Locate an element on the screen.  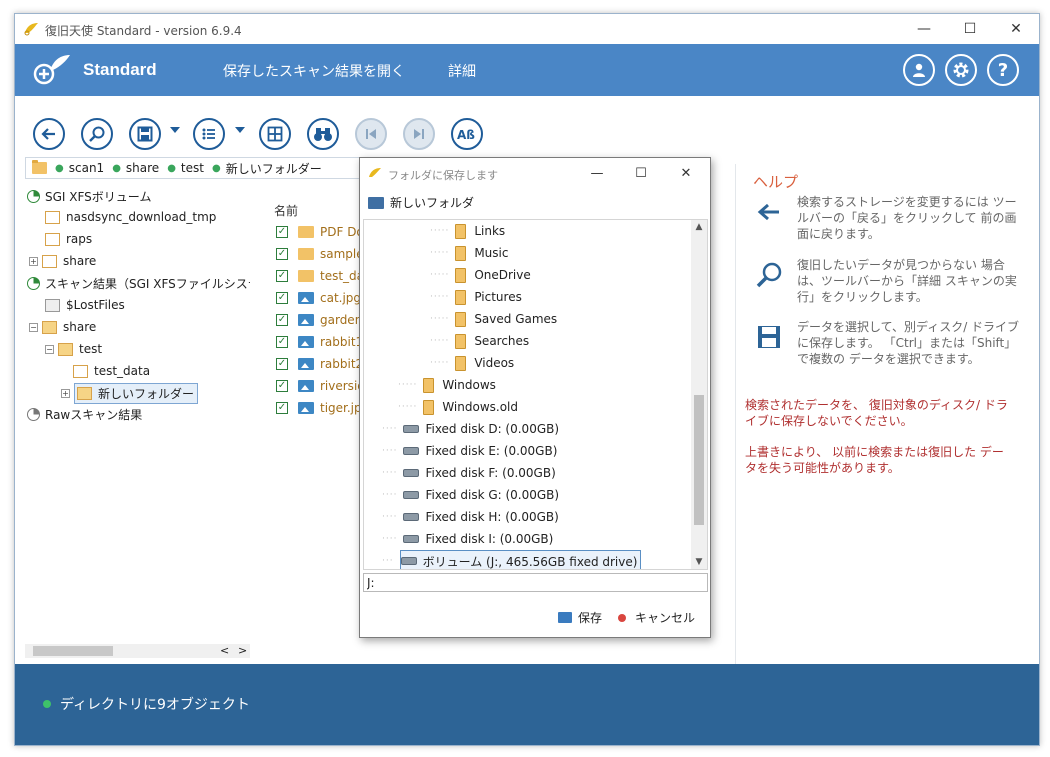
tree-node-label: 新しいフォルダー is located at coordinates (146, 393).